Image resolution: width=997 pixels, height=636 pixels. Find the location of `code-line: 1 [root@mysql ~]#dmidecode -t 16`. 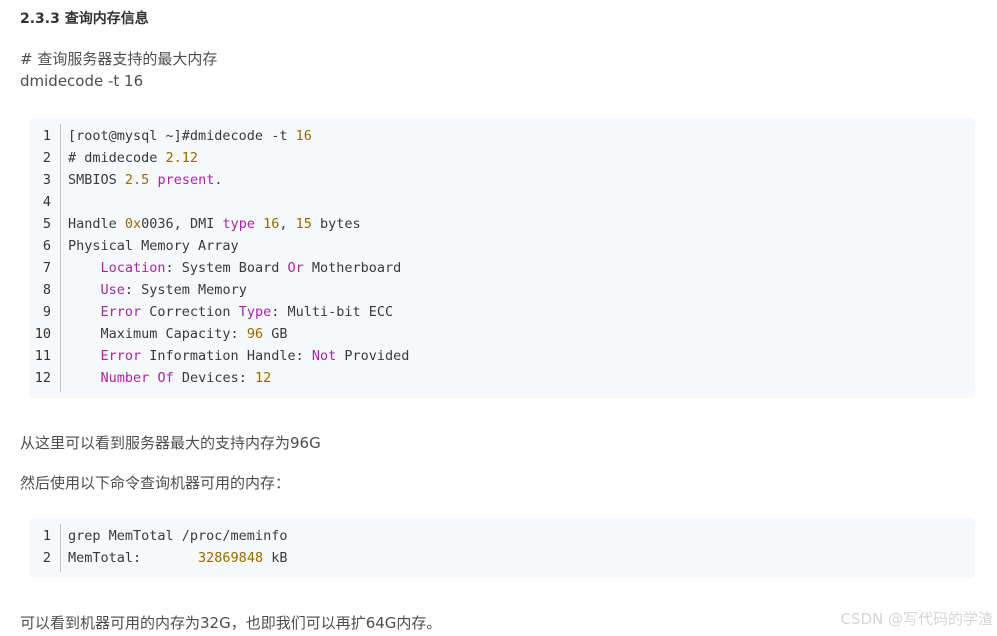

code-line: 1 [root@mysql ~]#dmidecode -t 16 is located at coordinates (502, 136).